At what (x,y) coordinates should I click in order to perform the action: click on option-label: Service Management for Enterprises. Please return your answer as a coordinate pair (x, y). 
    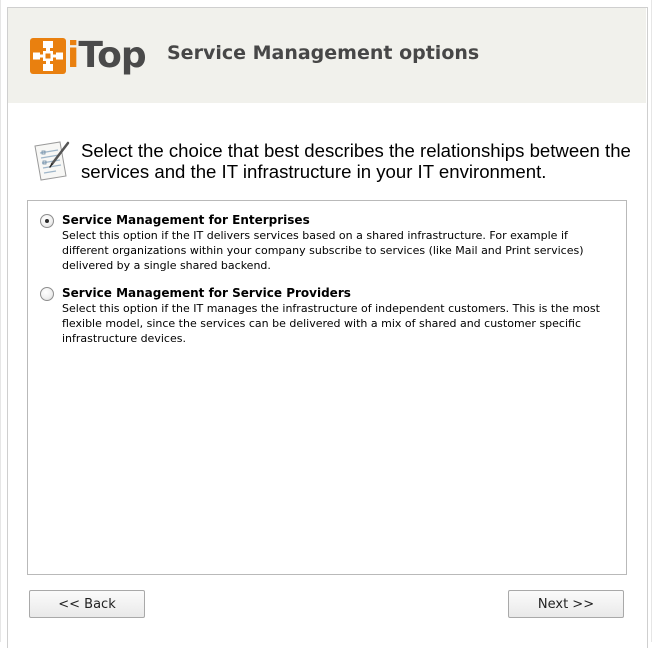
    Looking at the image, I should click on (186, 220).